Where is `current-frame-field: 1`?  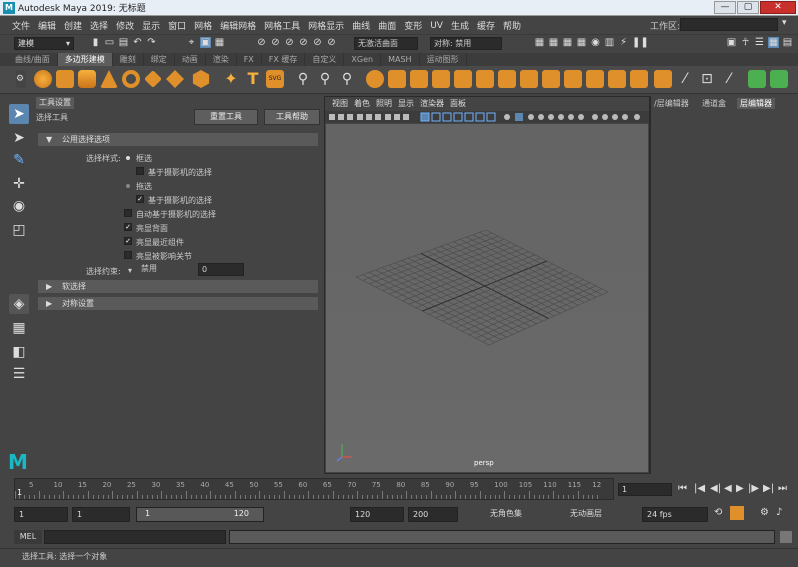
current-frame-field: 1 is located at coordinates (645, 489).